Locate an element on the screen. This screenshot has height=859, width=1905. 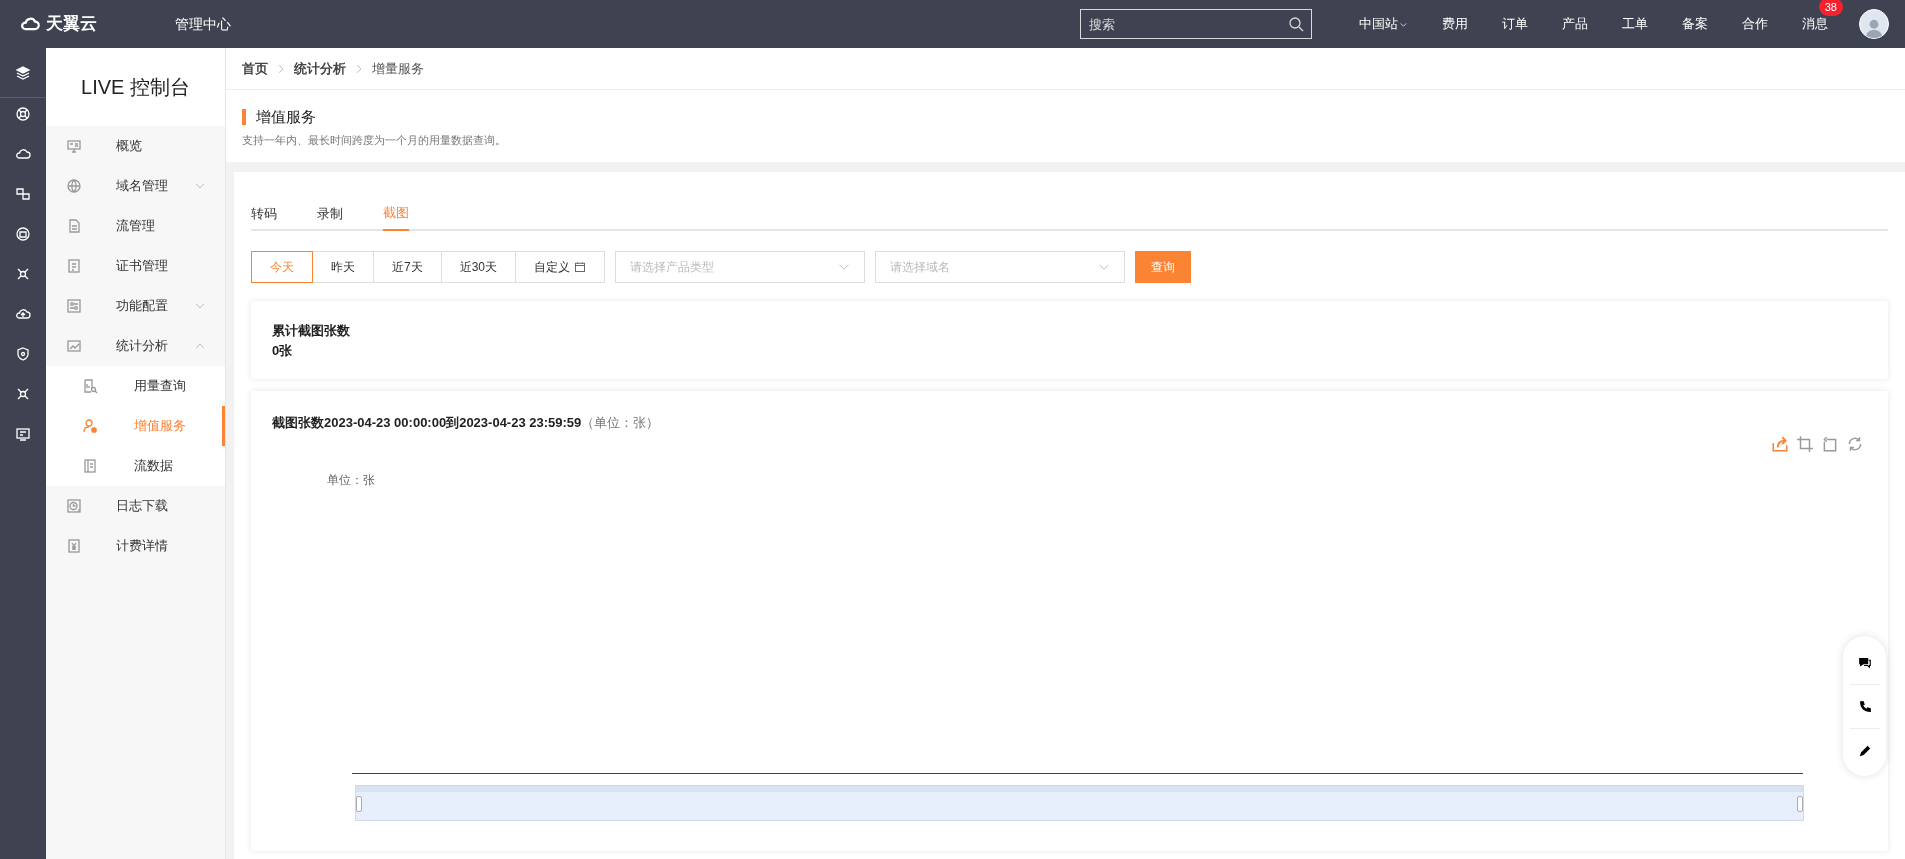
yen-icon is located at coordinates (74, 546).